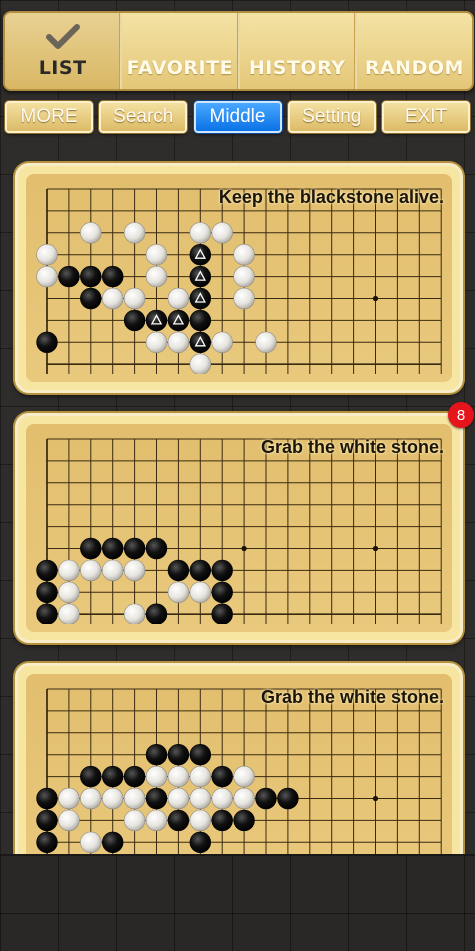 The height and width of the screenshot is (951, 475). What do you see at coordinates (62, 68) in the screenshot?
I see `tab-label: LIST` at bounding box center [62, 68].